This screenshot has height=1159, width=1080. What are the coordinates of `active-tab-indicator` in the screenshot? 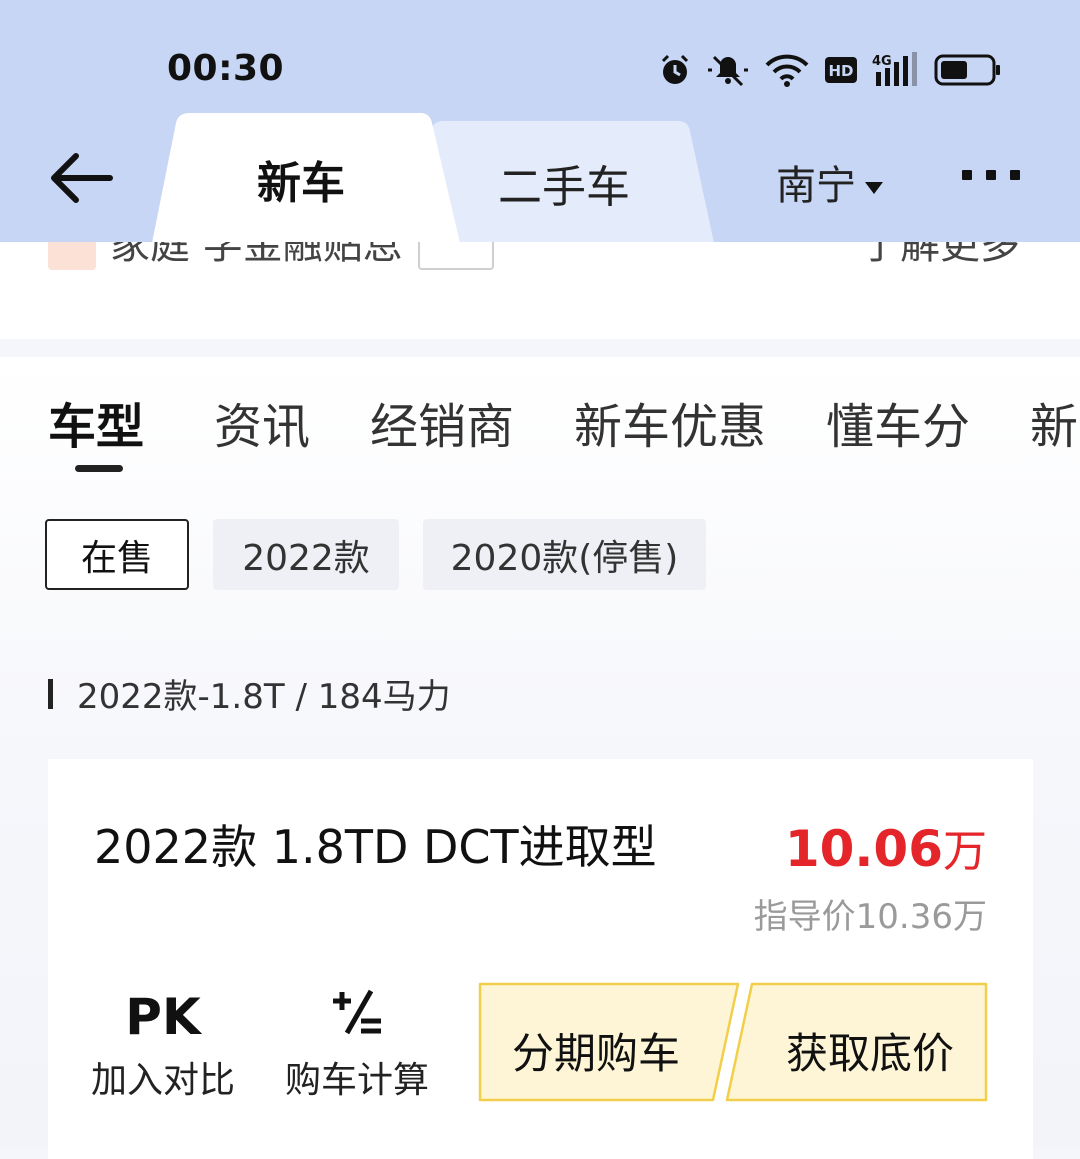 It's located at (99, 468).